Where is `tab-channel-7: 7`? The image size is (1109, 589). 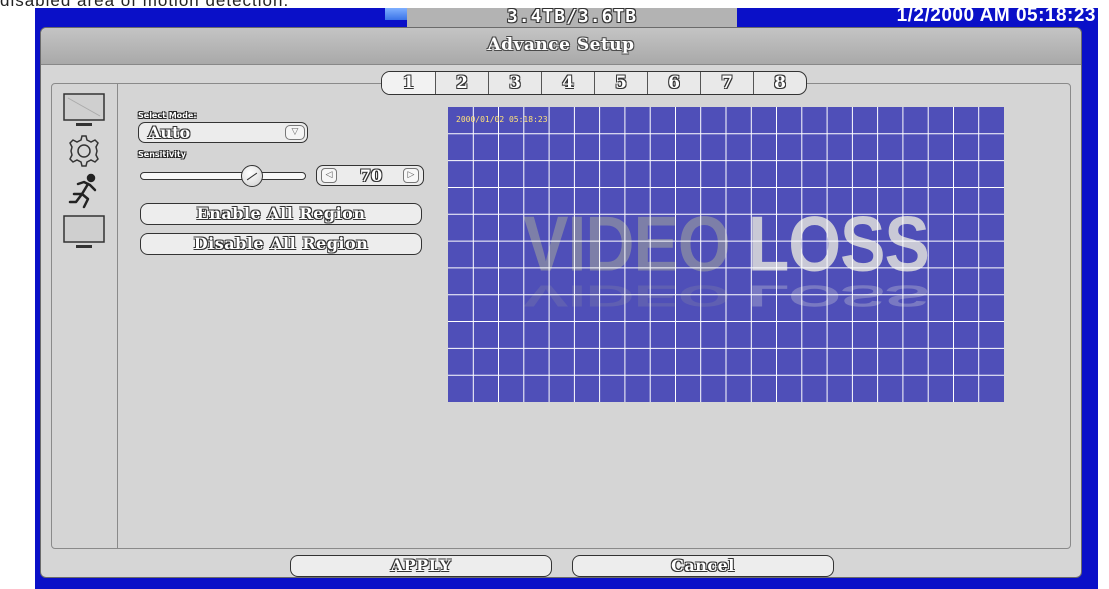 tab-channel-7: 7 is located at coordinates (726, 83).